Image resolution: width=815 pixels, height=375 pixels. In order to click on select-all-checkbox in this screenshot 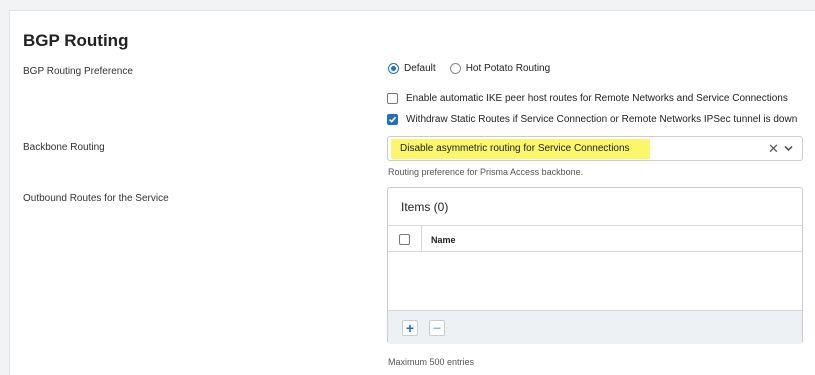, I will do `click(404, 239)`.